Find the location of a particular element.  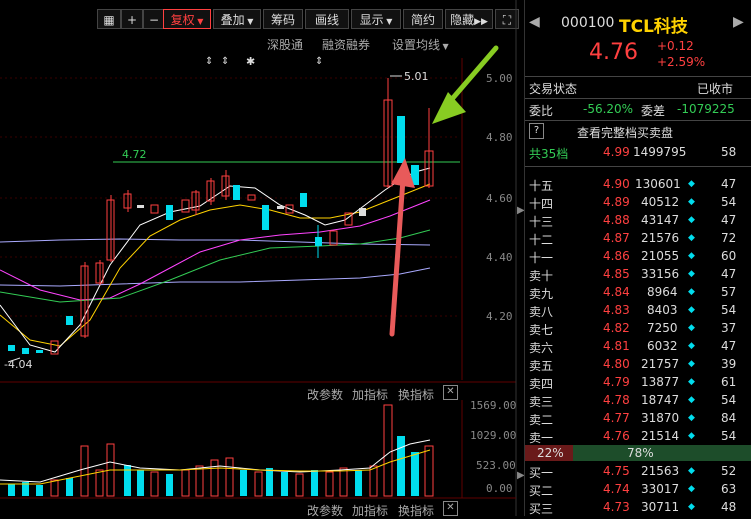

ask-row: 十五 4.90 130601 ◆ 47 is located at coordinates (638, 185).